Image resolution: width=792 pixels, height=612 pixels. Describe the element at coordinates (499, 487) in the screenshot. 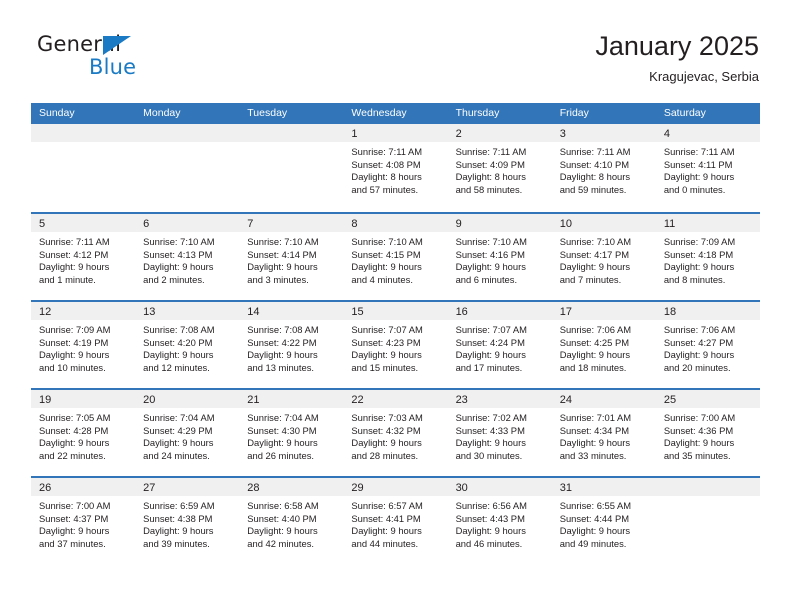

I see `day-number-band: 30` at that location.